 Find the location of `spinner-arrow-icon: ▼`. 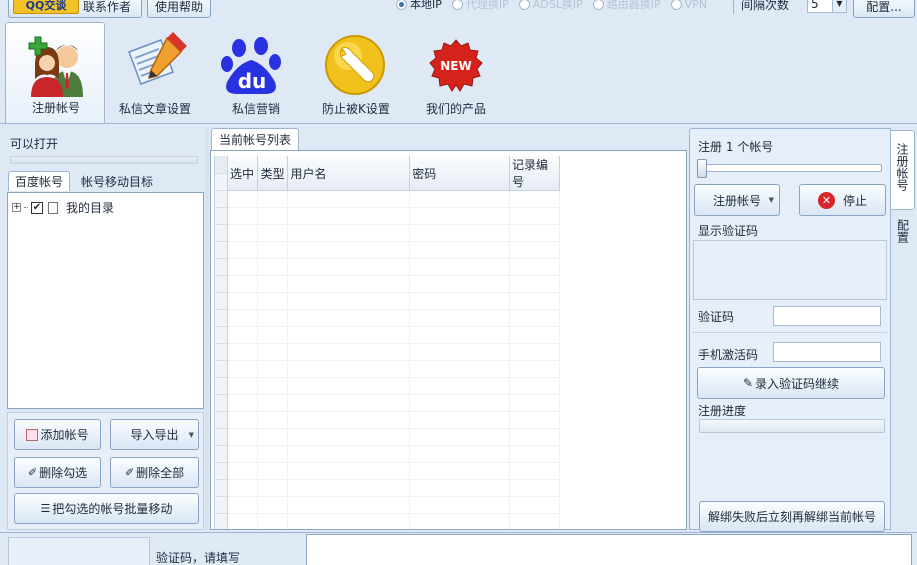

spinner-arrow-icon: ▼ is located at coordinates (839, 6).